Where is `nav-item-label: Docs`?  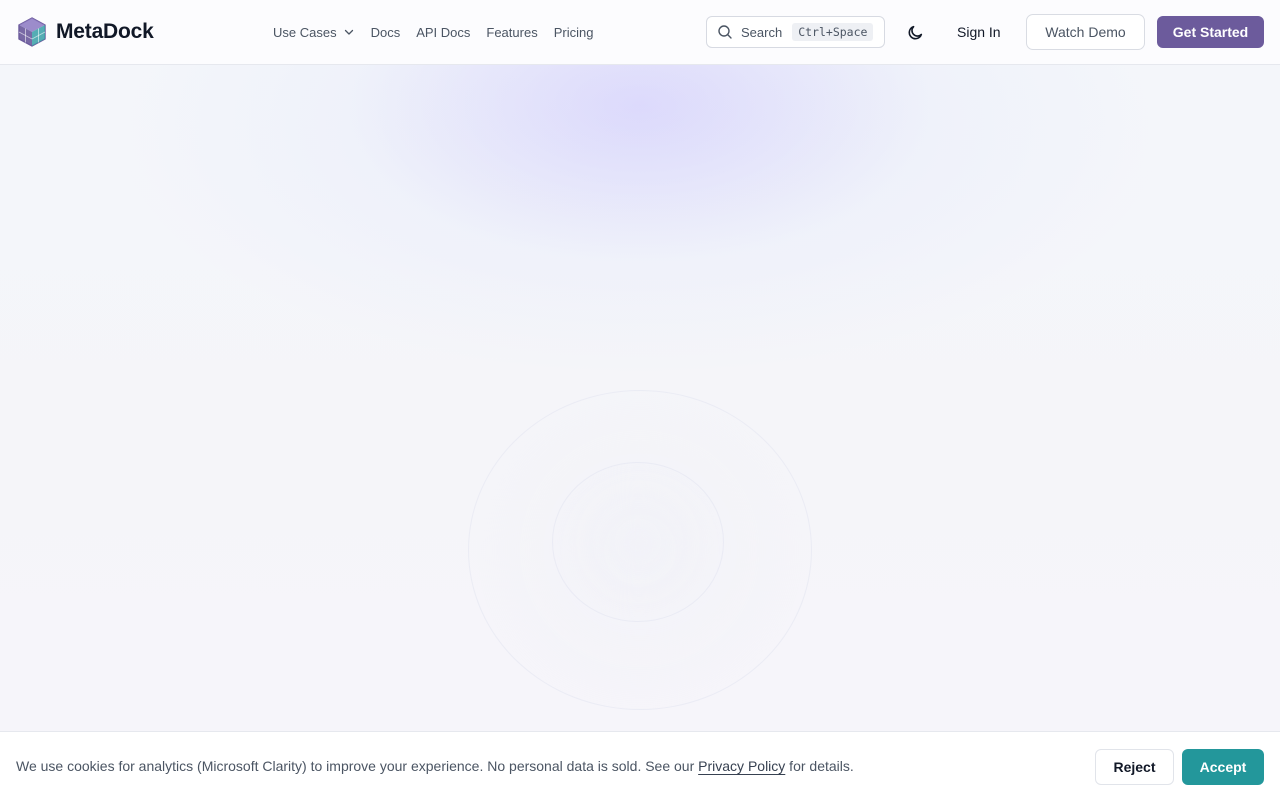
nav-item-label: Docs is located at coordinates (385, 32).